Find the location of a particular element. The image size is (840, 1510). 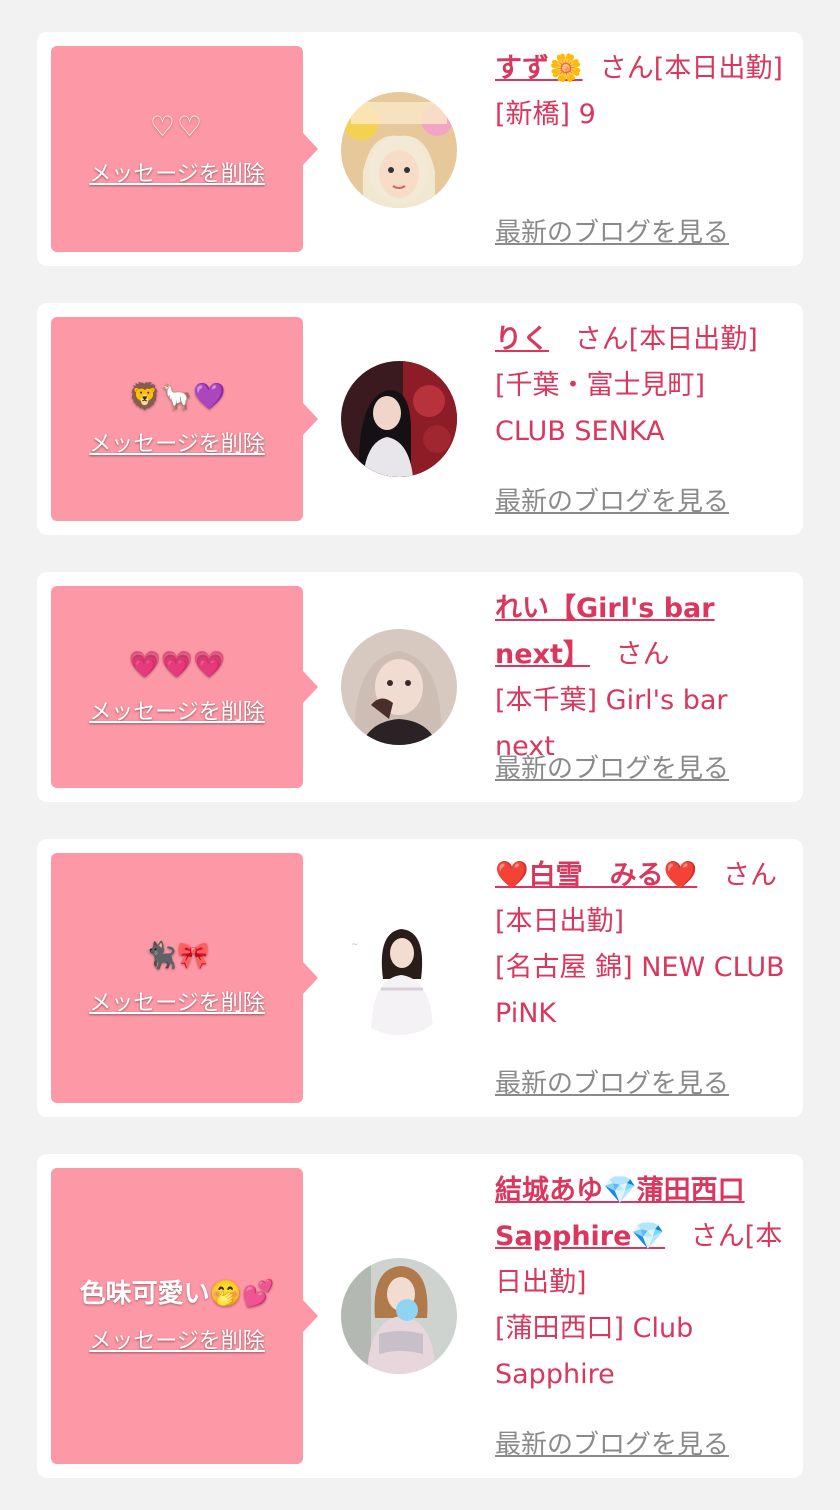

message-text: 🐈‍⬛🎀 is located at coordinates (177, 956).